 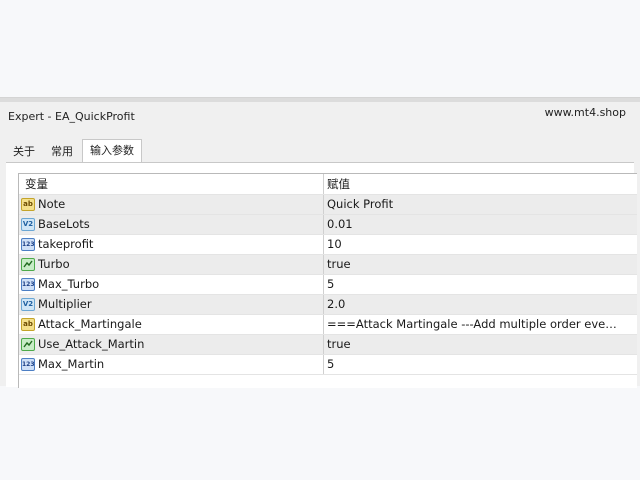 What do you see at coordinates (66, 244) in the screenshot?
I see `parameter-name: takeprofit` at bounding box center [66, 244].